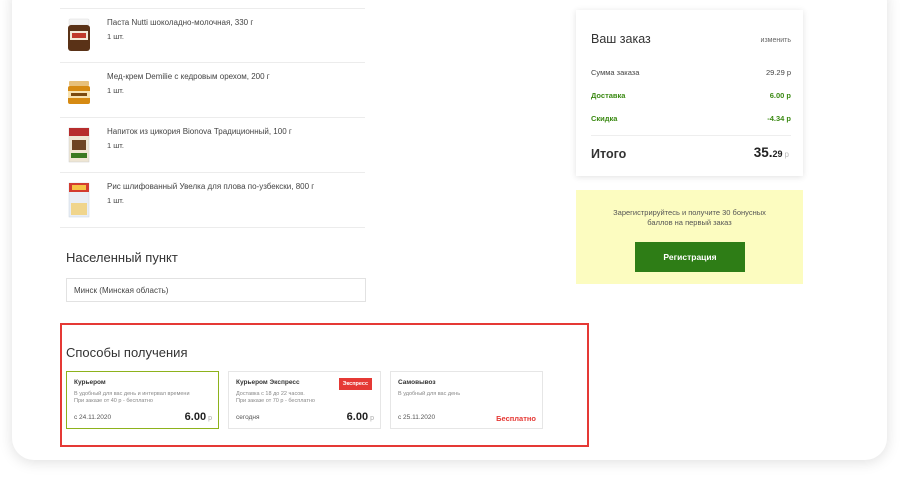 The height and width of the screenshot is (482, 900). What do you see at coordinates (417, 417) in the screenshot?
I see `option-date: с 25.11.2020` at bounding box center [417, 417].